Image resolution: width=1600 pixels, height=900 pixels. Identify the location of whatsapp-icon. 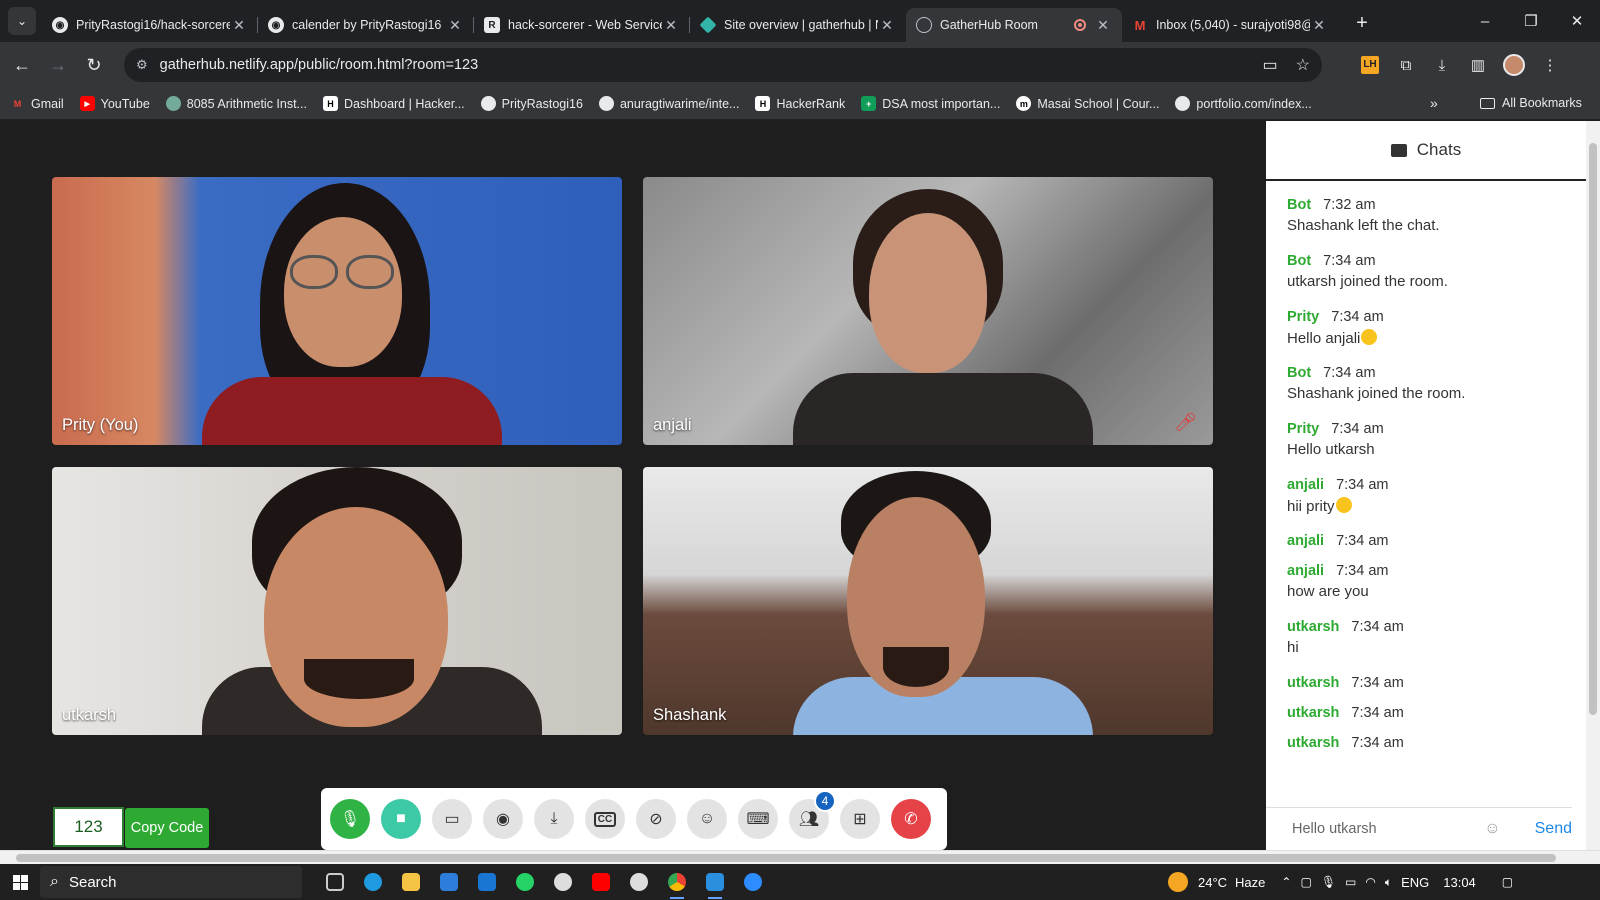
(525, 882).